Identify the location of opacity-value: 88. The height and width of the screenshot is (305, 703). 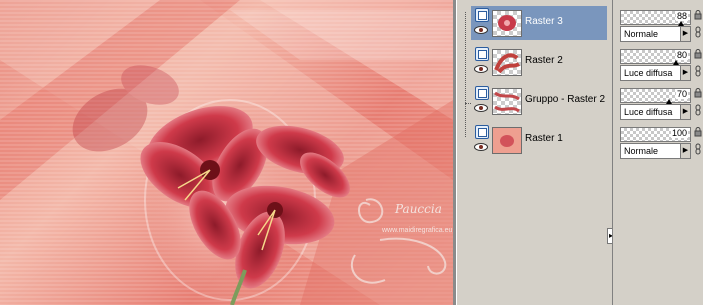
(681, 16).